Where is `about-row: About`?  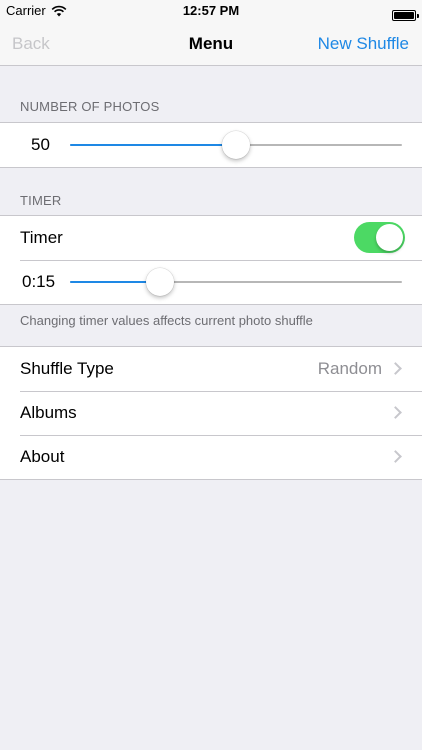
about-row: About is located at coordinates (211, 457).